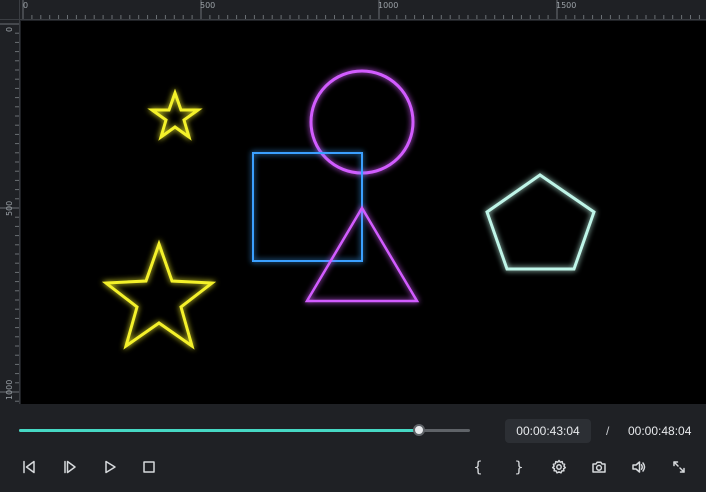 The width and height of the screenshot is (706, 492). Describe the element at coordinates (208, 5) in the screenshot. I see `ruler-label-500: 500` at that location.